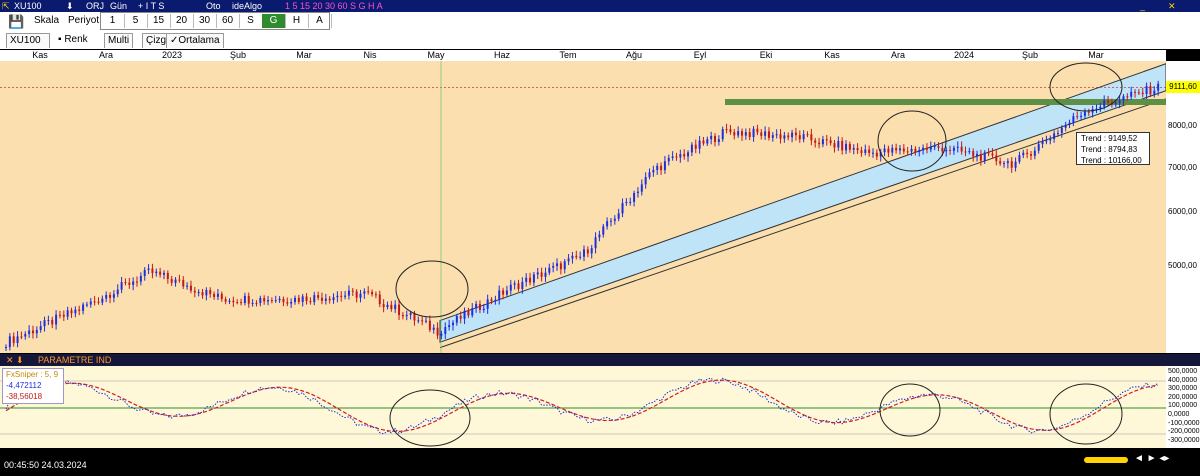 The height and width of the screenshot is (476, 1200). Describe the element at coordinates (113, 21) in the screenshot. I see `period-button-1: 1` at that location.